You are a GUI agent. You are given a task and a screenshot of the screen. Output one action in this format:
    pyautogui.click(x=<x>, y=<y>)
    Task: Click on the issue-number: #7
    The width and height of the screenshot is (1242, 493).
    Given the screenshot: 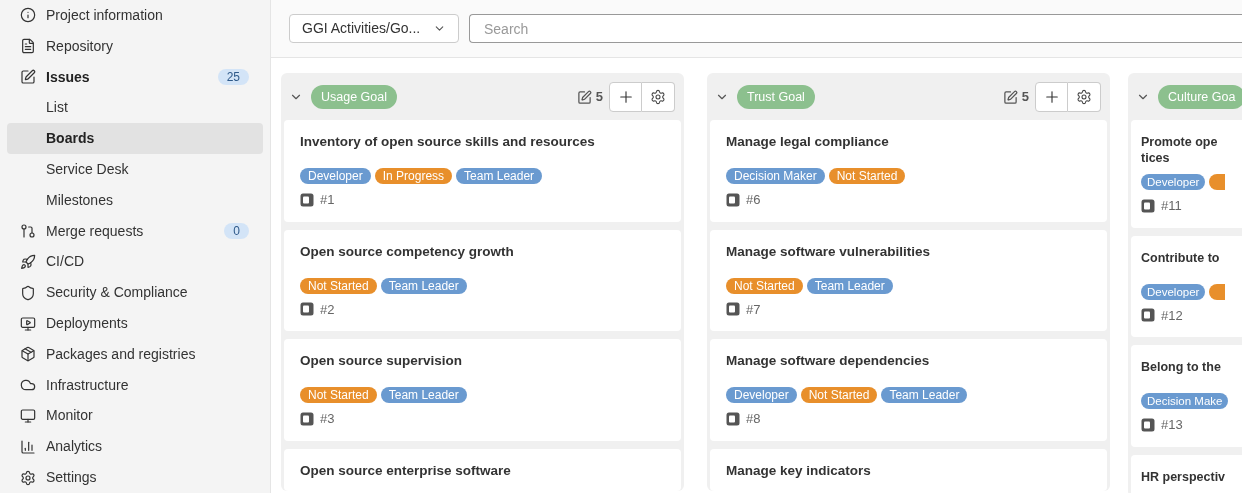 What is the action you would take?
    pyautogui.click(x=753, y=309)
    